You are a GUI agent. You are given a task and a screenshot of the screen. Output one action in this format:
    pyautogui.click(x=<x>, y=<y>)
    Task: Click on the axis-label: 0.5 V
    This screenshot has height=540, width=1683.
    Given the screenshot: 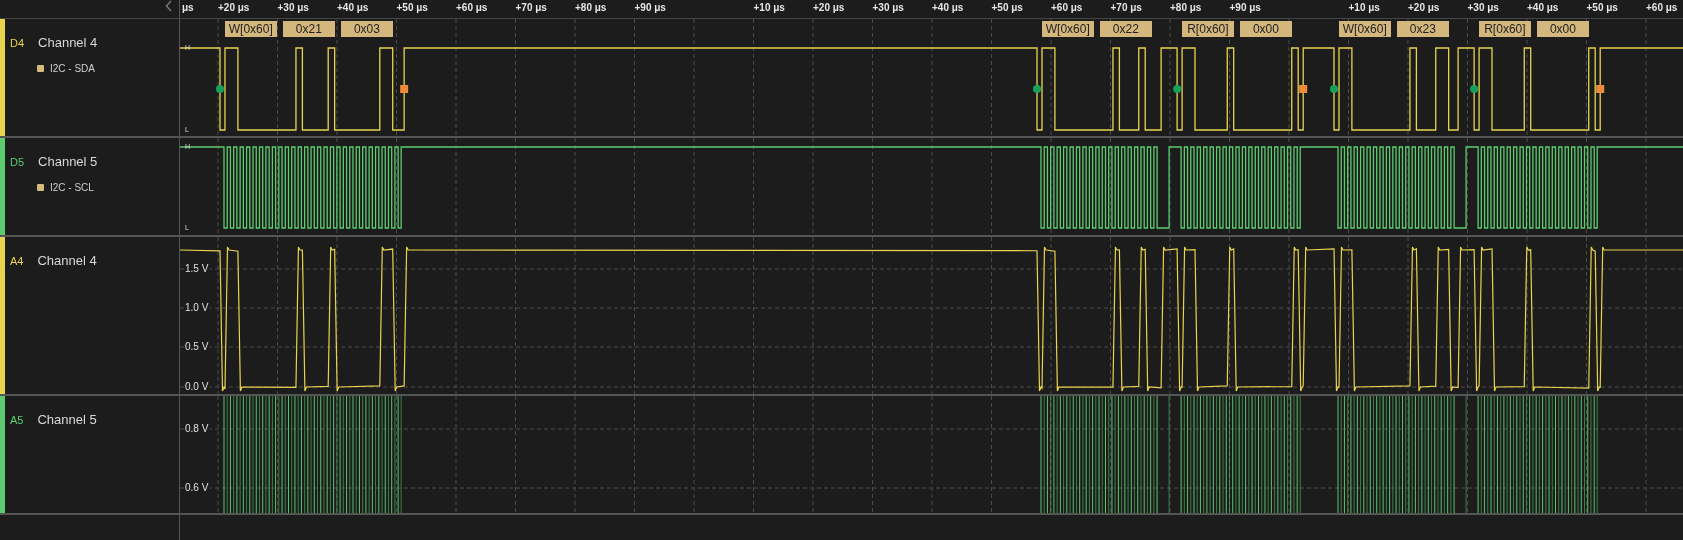 What is the action you would take?
    pyautogui.click(x=198, y=347)
    